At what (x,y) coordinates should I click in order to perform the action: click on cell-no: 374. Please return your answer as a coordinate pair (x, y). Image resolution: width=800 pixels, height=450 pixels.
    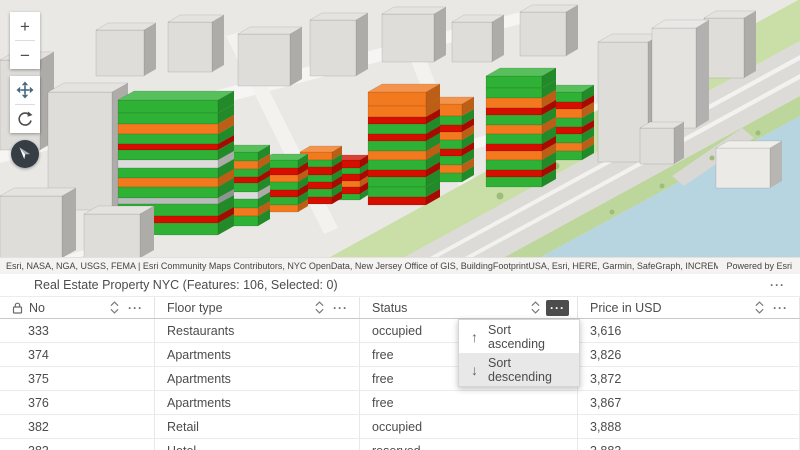
    Looking at the image, I should click on (77, 354).